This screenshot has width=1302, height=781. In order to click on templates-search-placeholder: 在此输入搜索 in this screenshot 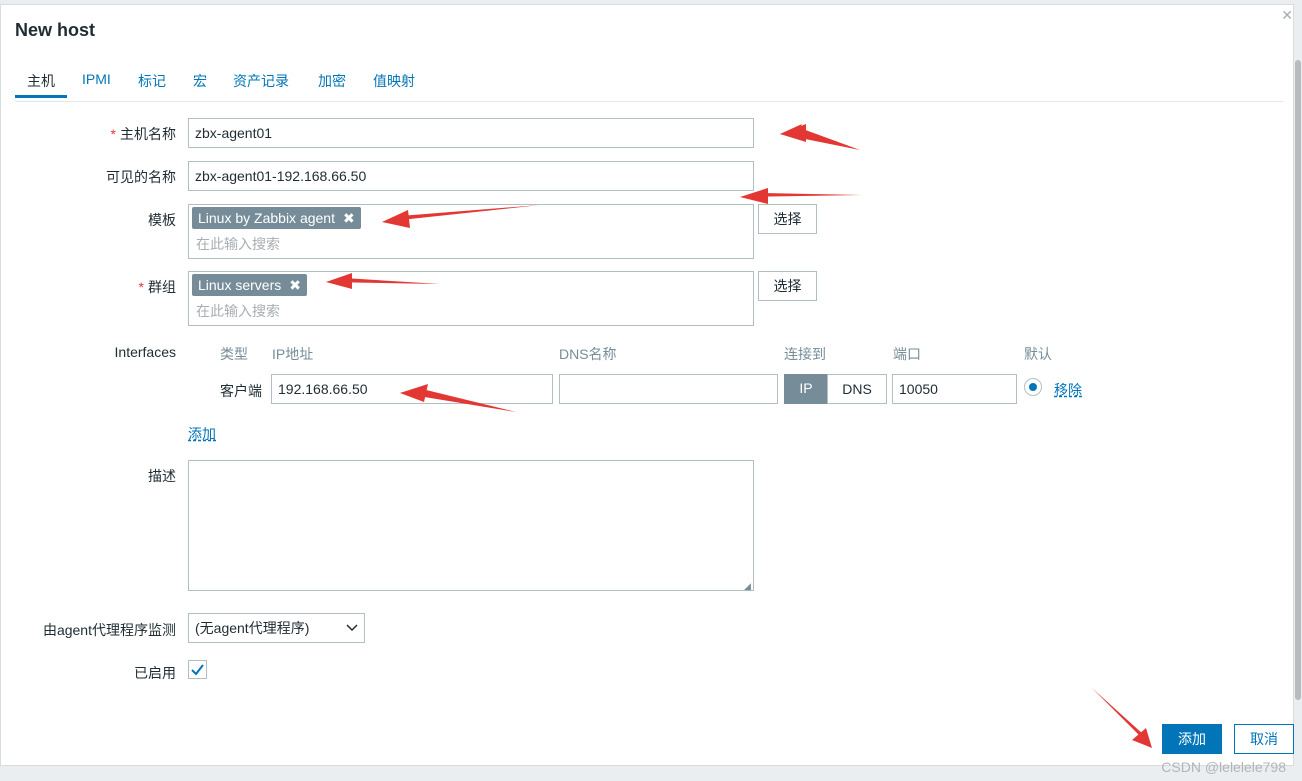, I will do `click(238, 244)`.